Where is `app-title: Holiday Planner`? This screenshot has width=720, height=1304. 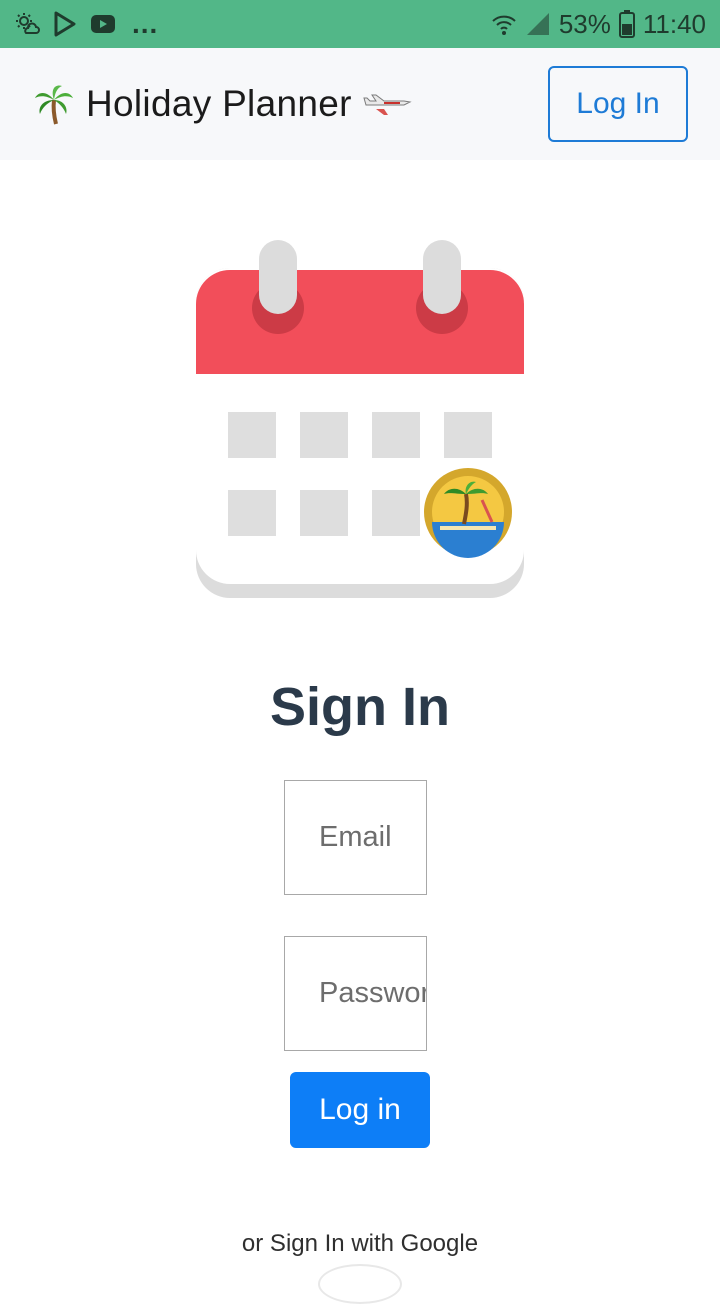 app-title: Holiday Planner is located at coordinates (219, 103).